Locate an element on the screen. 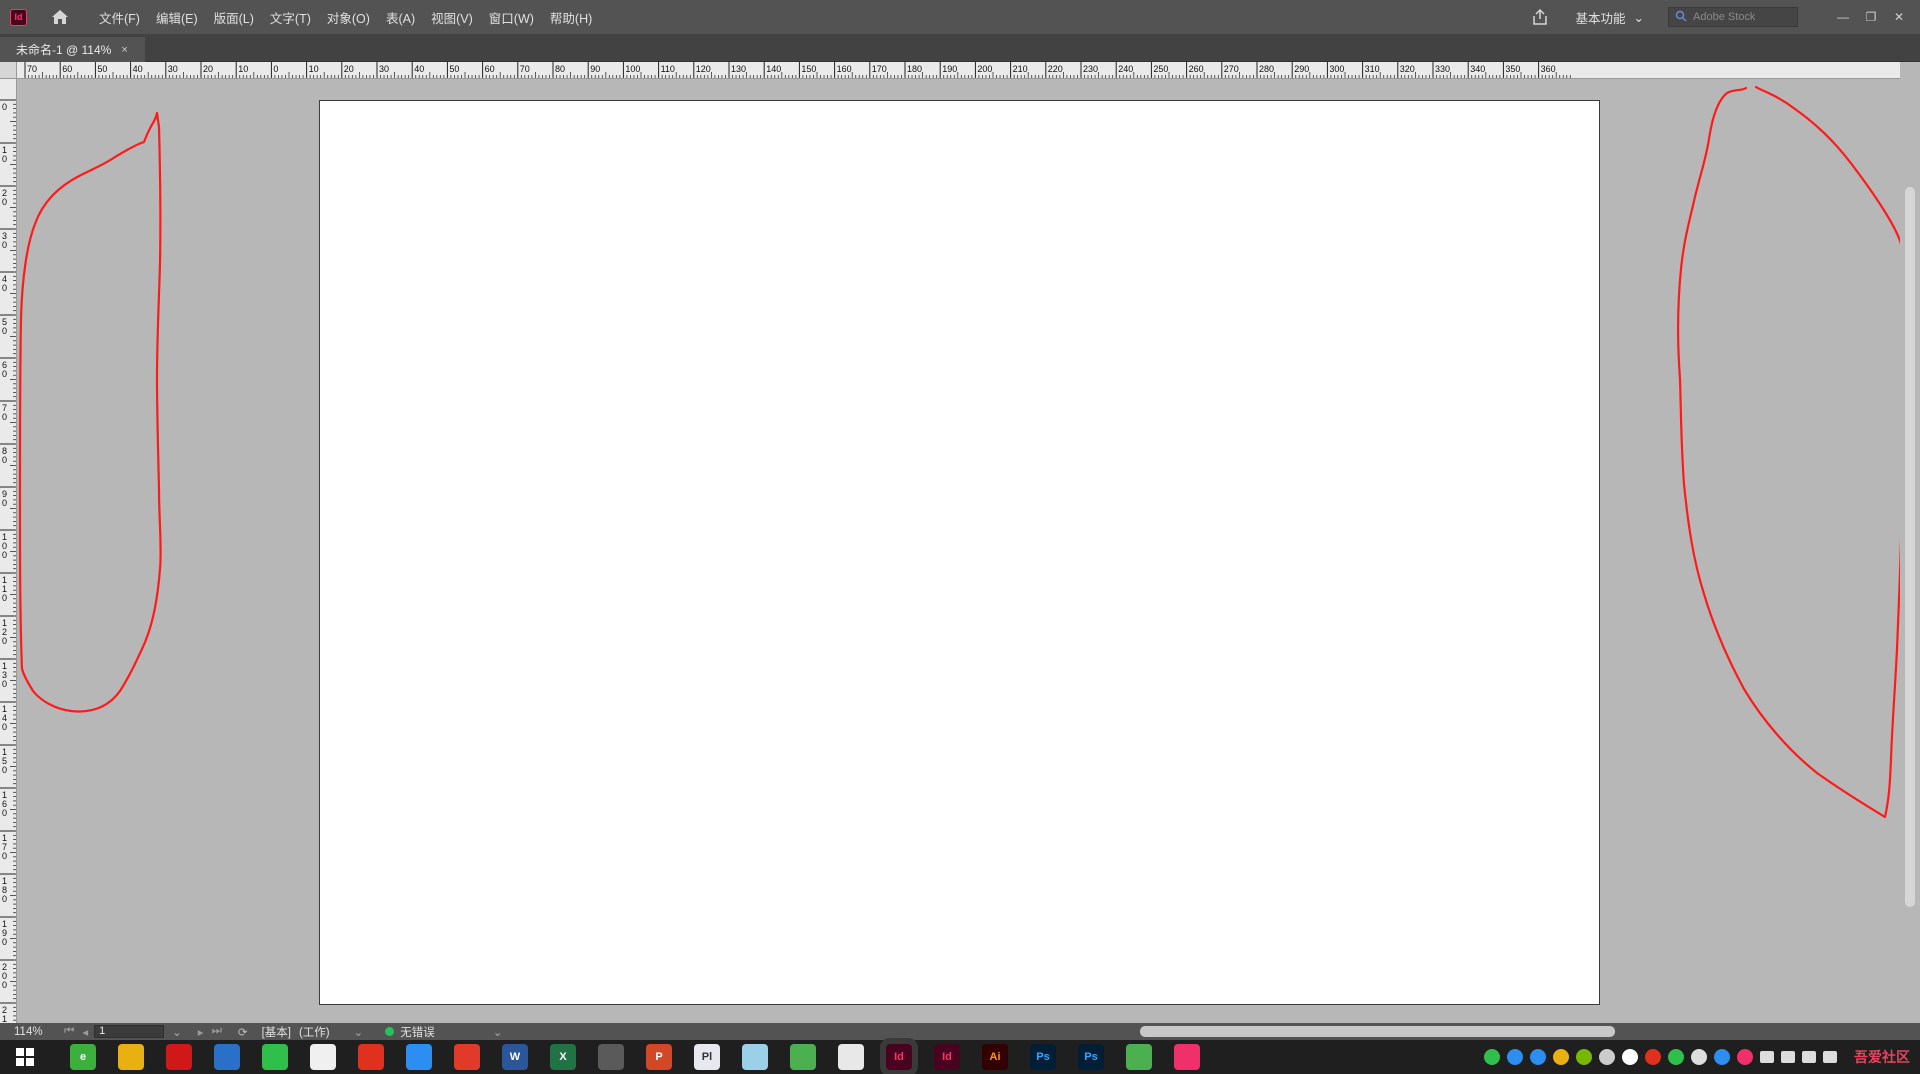  ruler-label: 270 is located at coordinates (1231, 69).